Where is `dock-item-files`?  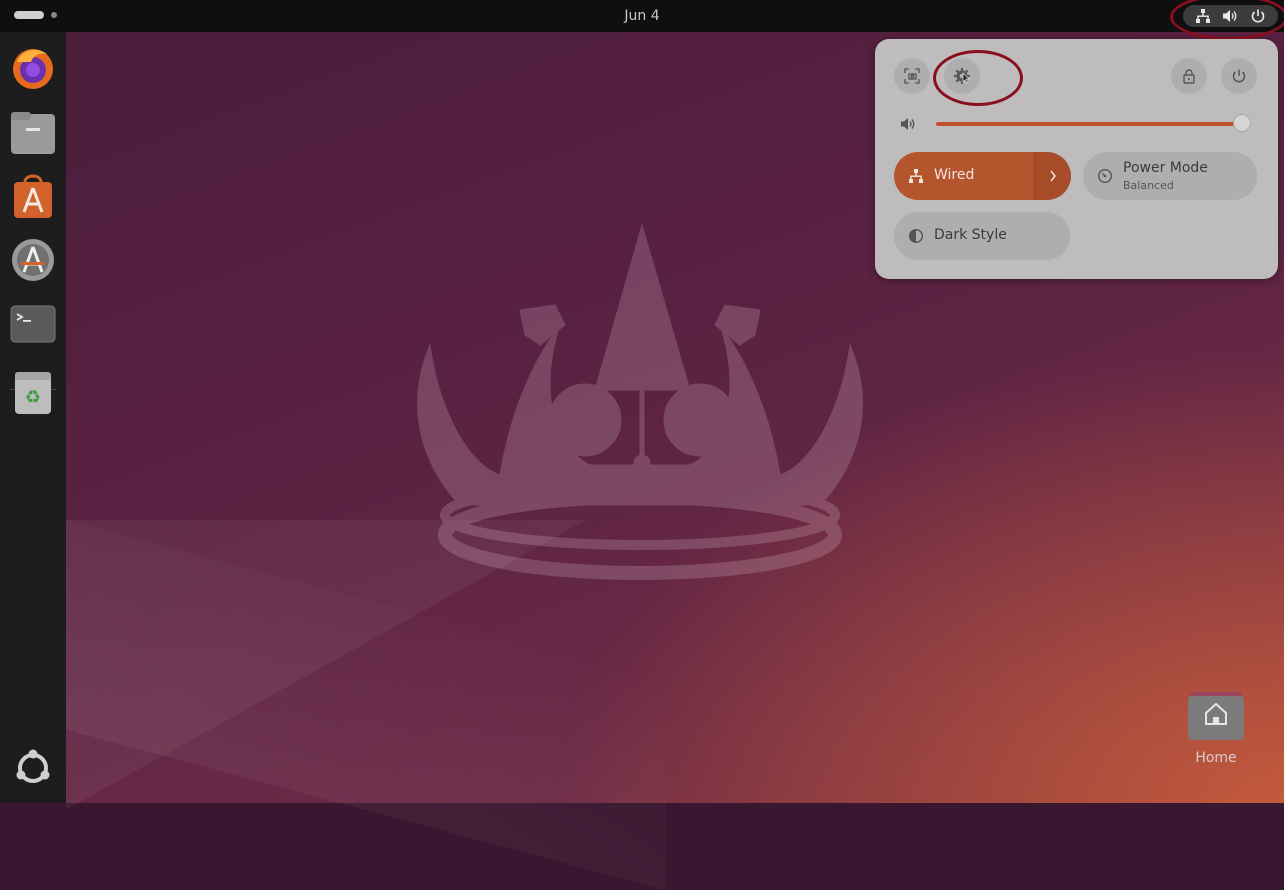
dock-item-files is located at coordinates (33, 132).